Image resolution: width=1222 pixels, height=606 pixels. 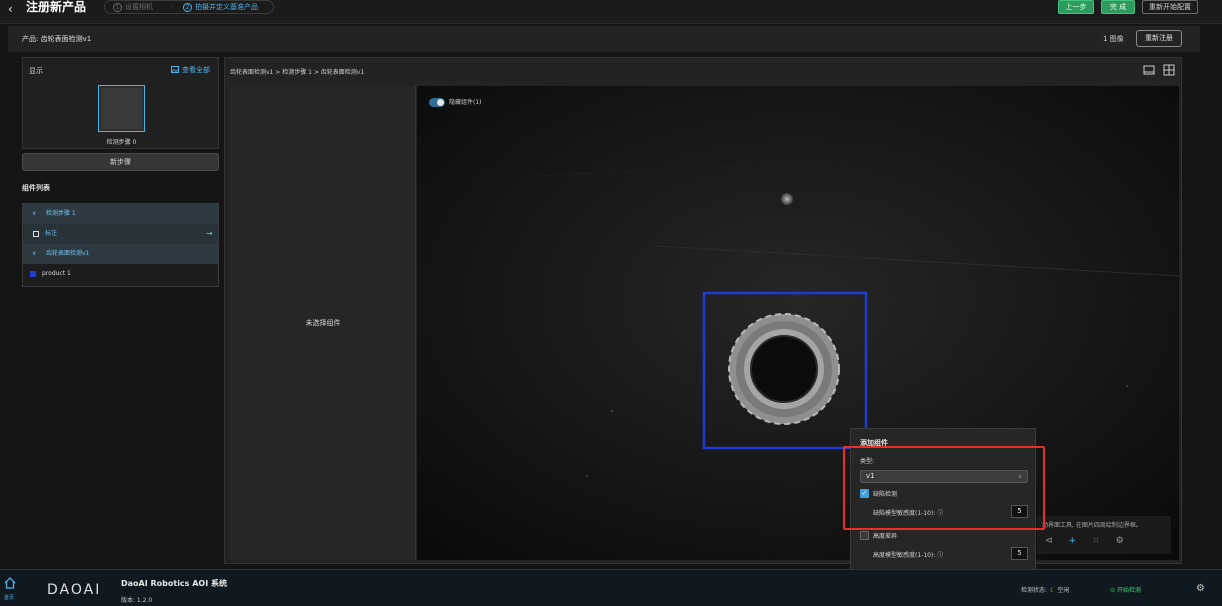 I want to click on step-1: 1 设置相机, so click(x=133, y=7).